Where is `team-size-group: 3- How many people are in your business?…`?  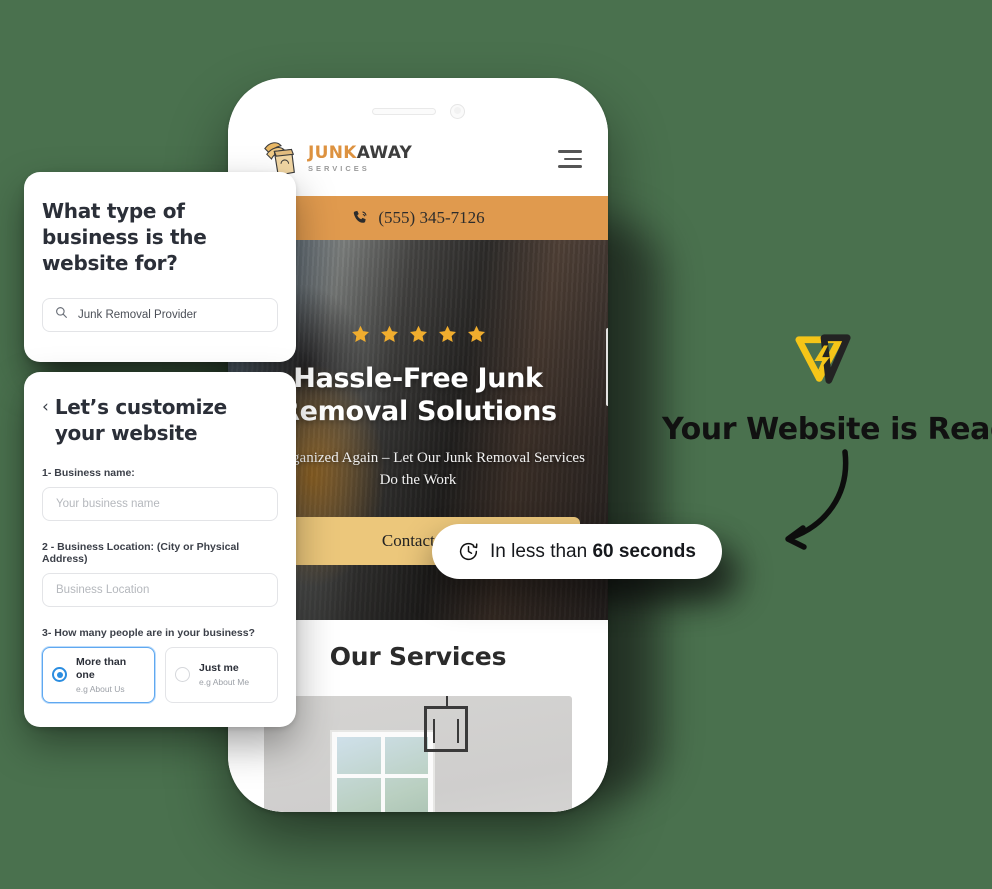
team-size-group: 3- How many people are in your business?… is located at coordinates (160, 665).